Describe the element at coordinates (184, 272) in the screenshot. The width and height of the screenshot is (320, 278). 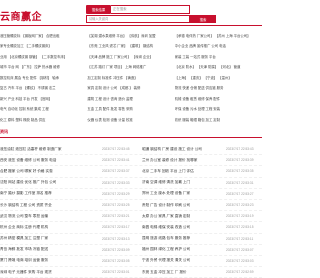
I see `news-title: 东莞 五金 冲压 加工 厂 报价` at that location.